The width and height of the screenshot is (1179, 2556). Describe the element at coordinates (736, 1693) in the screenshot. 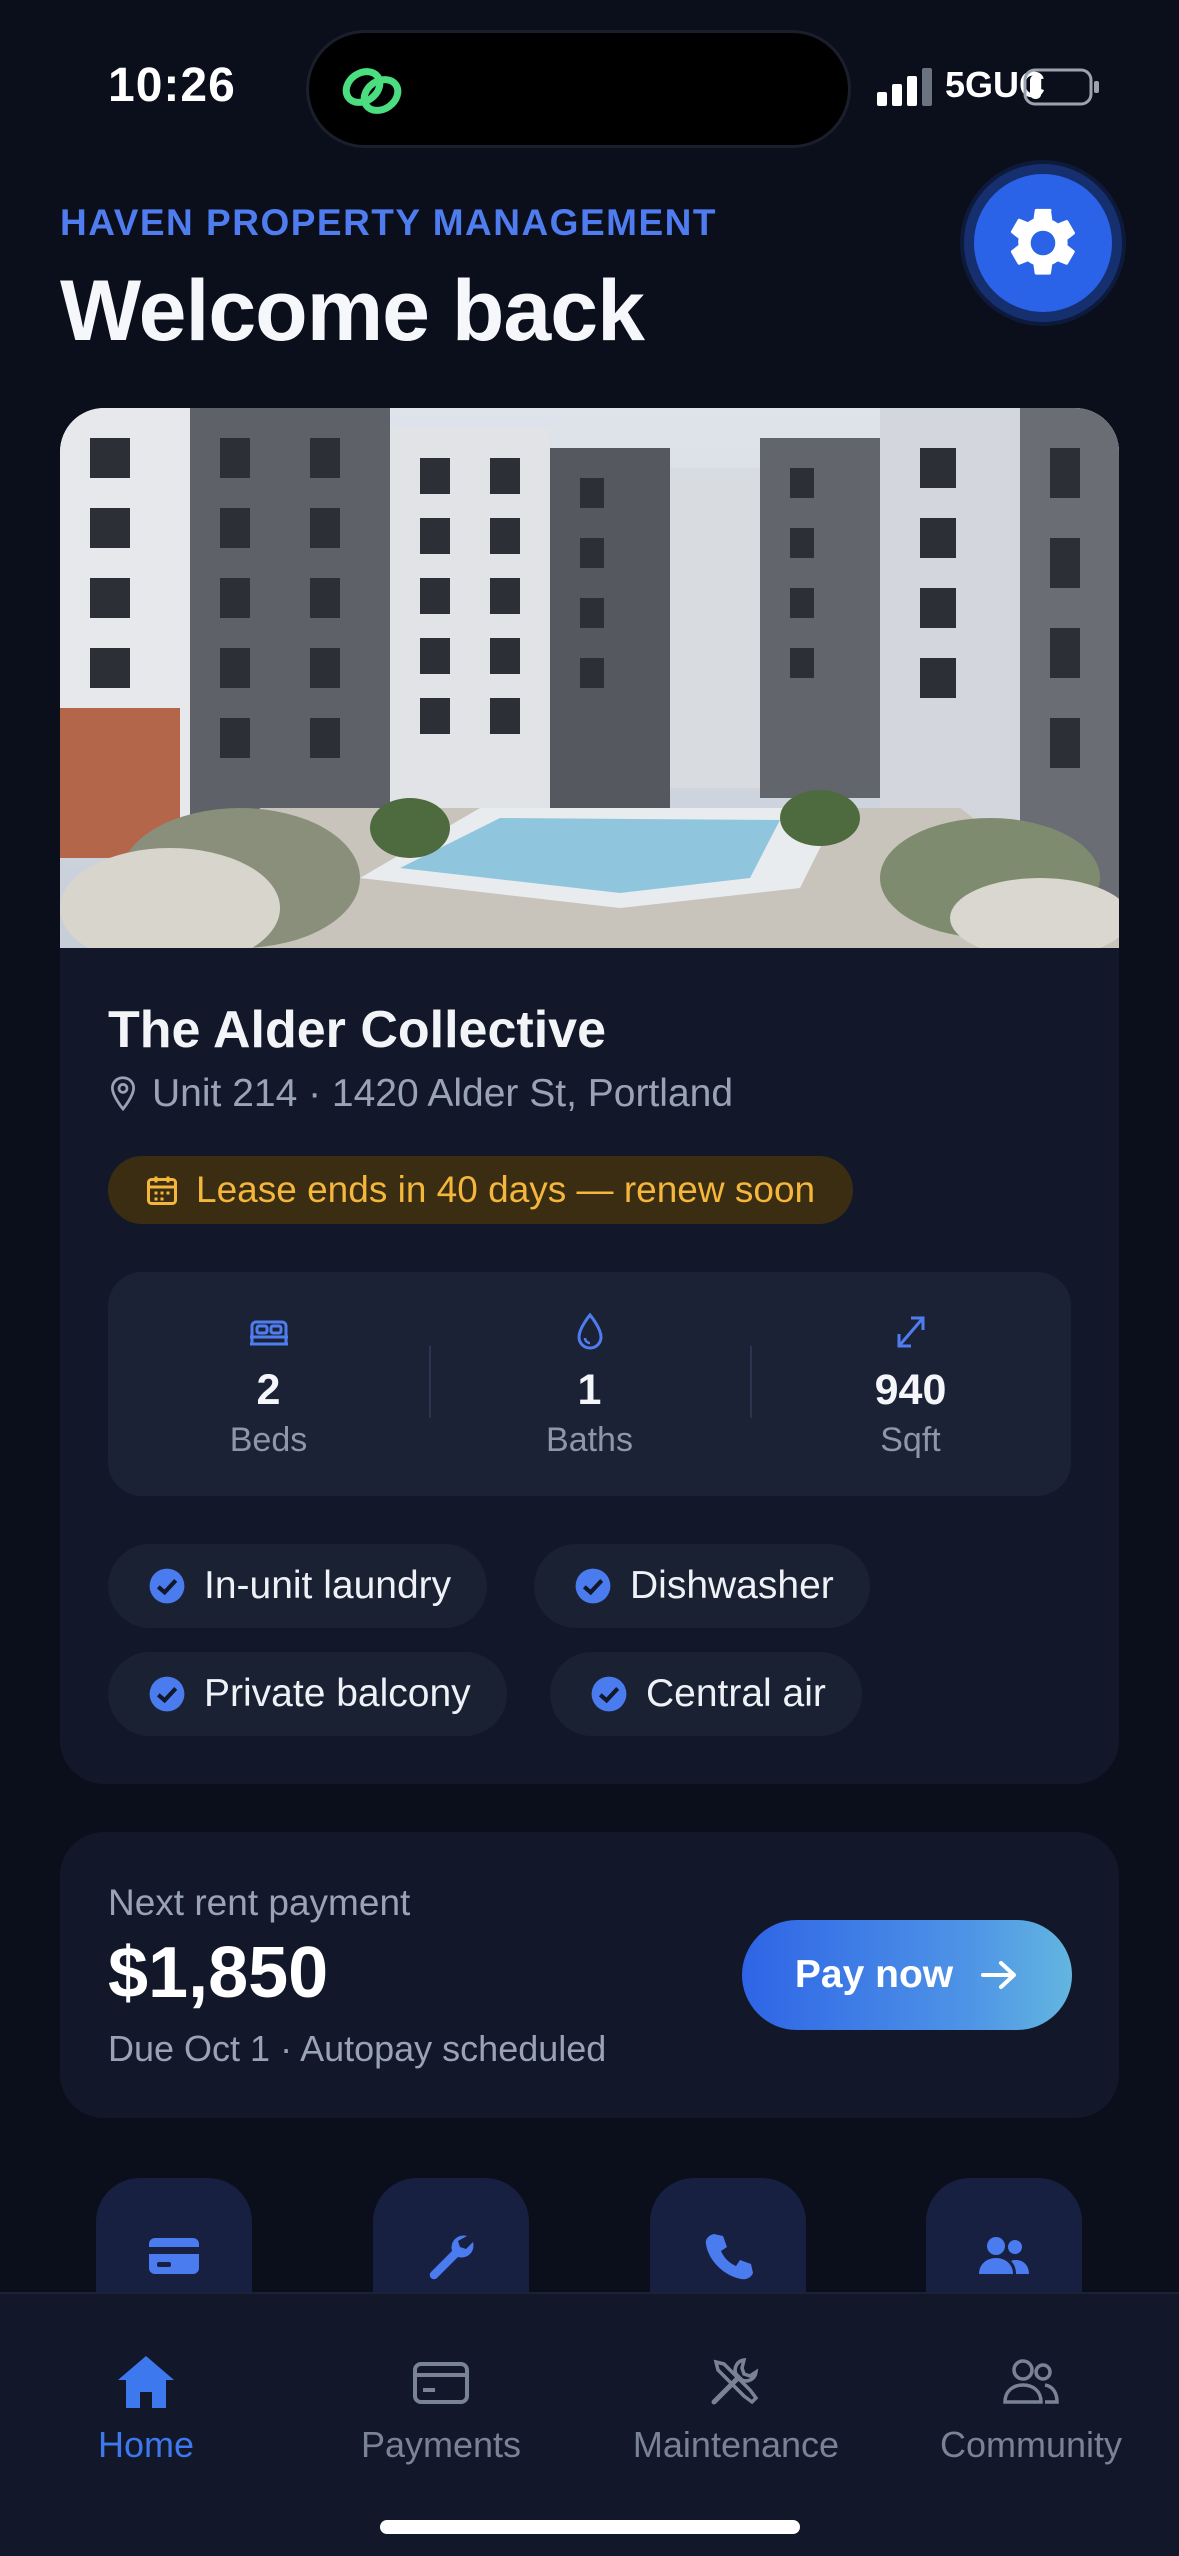

I see `amenity-label: Central air` at that location.